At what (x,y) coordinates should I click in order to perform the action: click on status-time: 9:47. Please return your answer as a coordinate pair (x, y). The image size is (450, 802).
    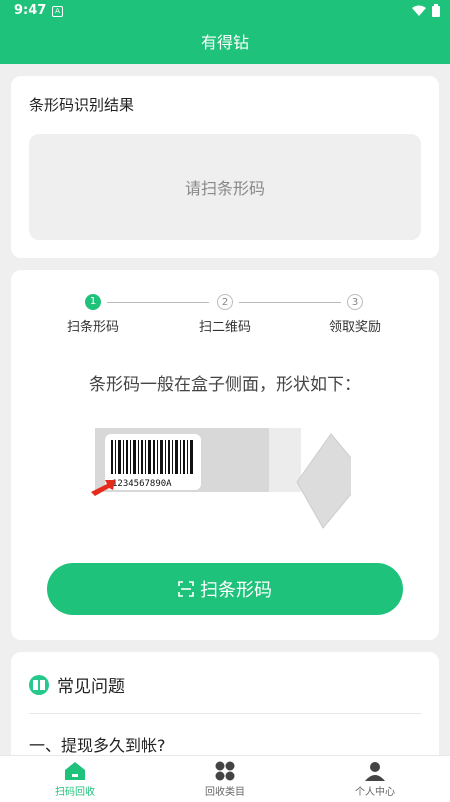
    Looking at the image, I should click on (30, 10).